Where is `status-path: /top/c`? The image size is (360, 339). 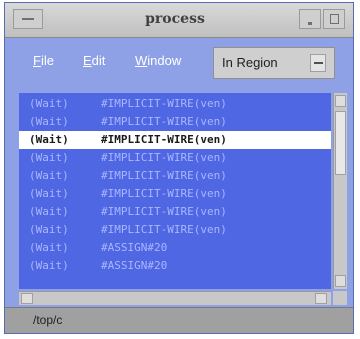
status-path: /top/c is located at coordinates (48, 320).